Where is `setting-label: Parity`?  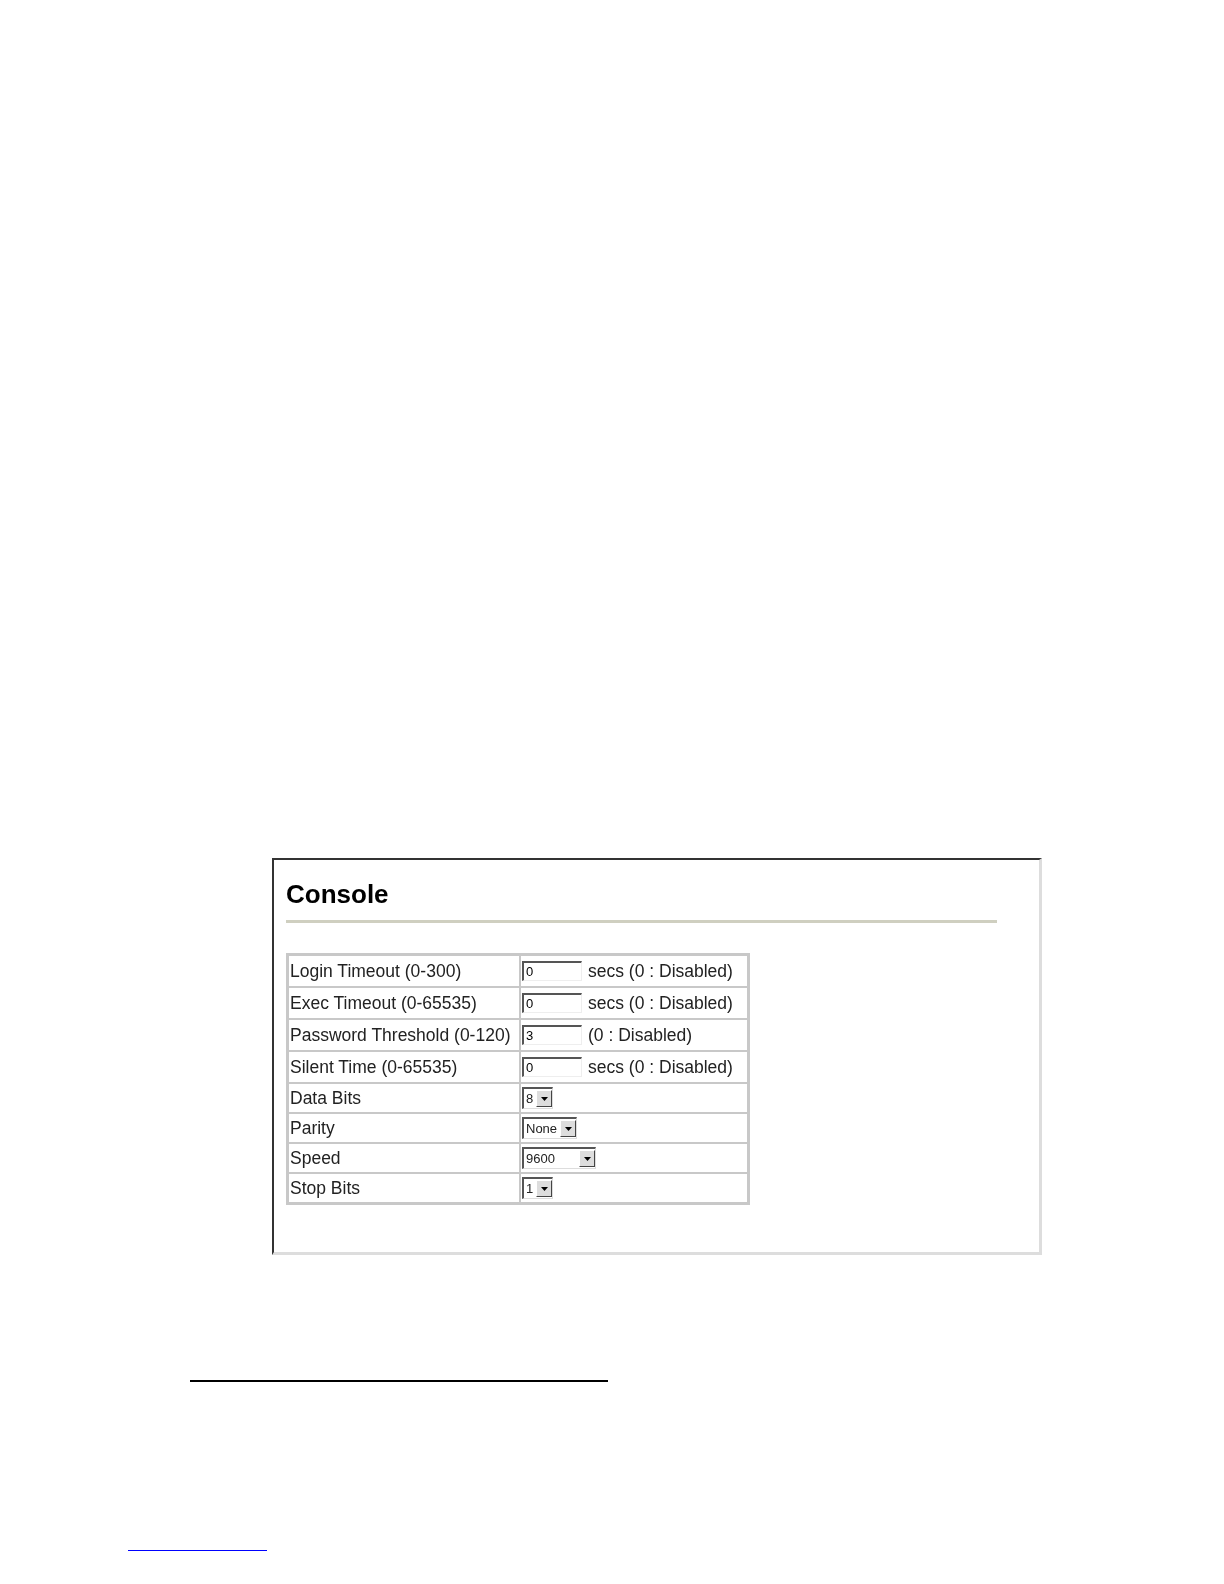
setting-label: Parity is located at coordinates (404, 1128).